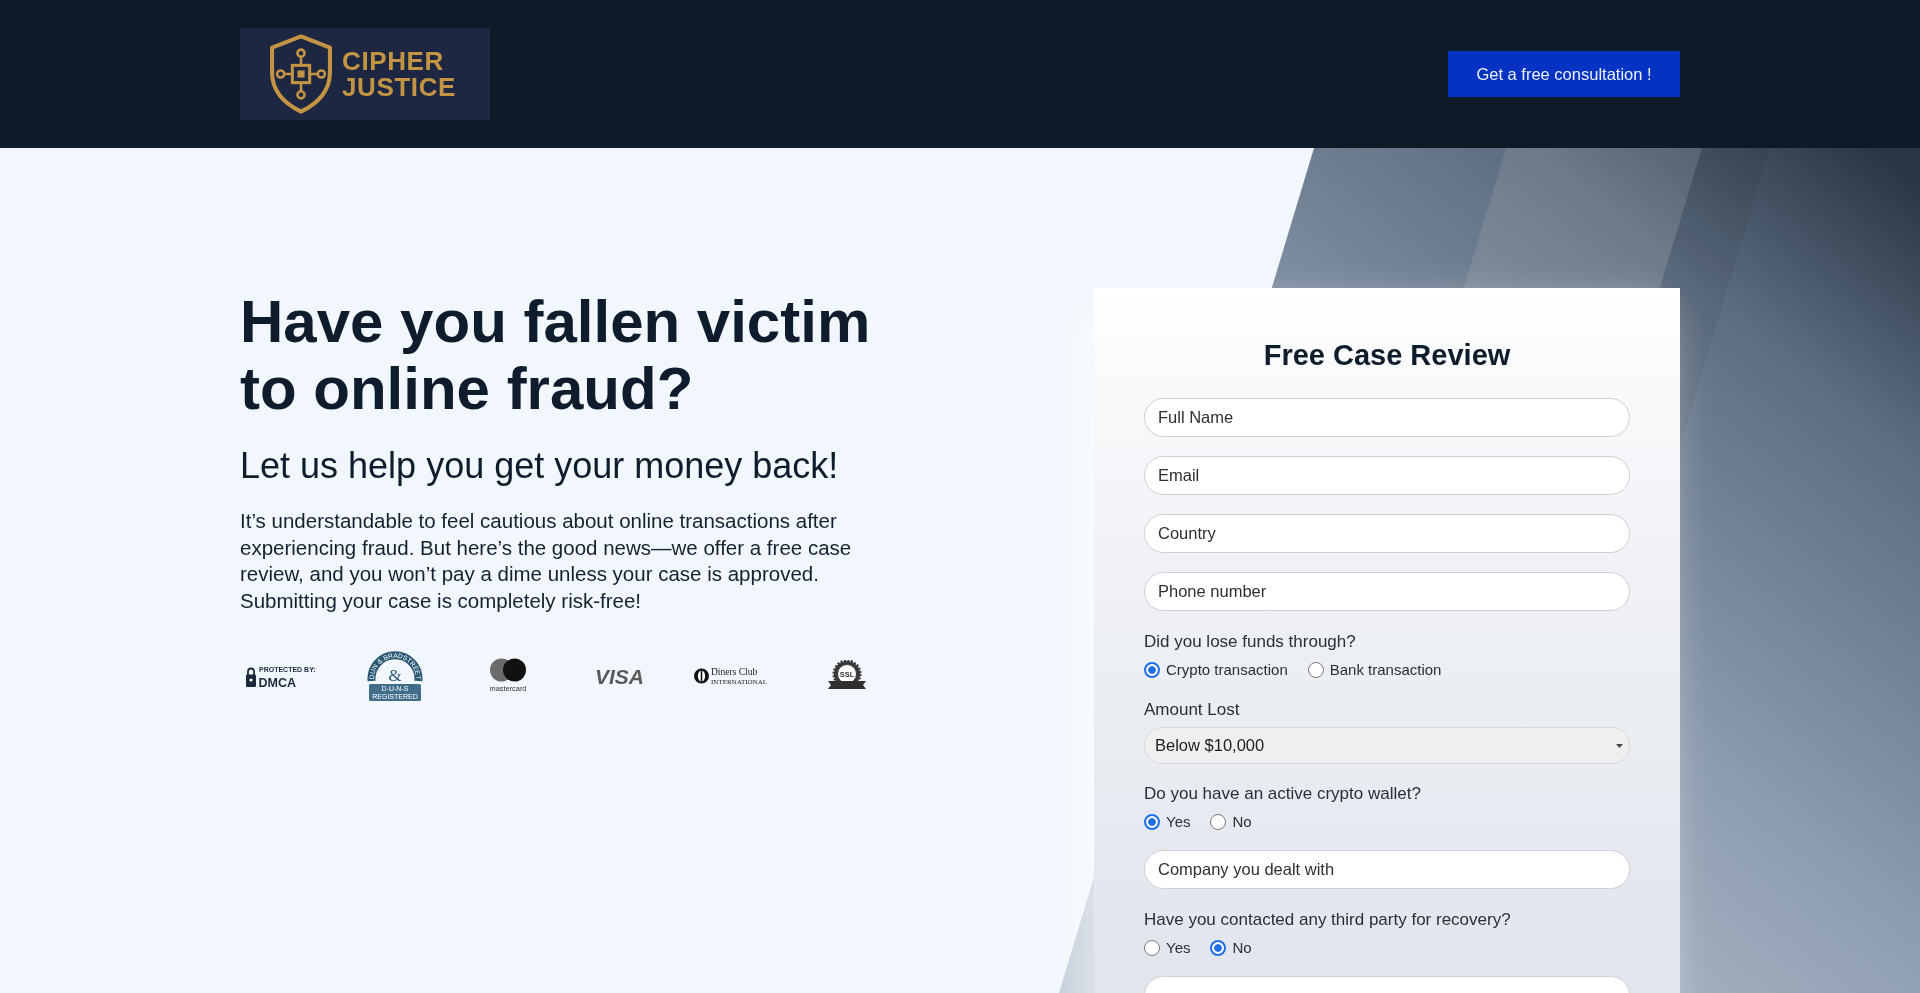 The height and width of the screenshot is (993, 1920). Describe the element at coordinates (1250, 642) in the screenshot. I see `question-label: Did you lose funds through?` at that location.